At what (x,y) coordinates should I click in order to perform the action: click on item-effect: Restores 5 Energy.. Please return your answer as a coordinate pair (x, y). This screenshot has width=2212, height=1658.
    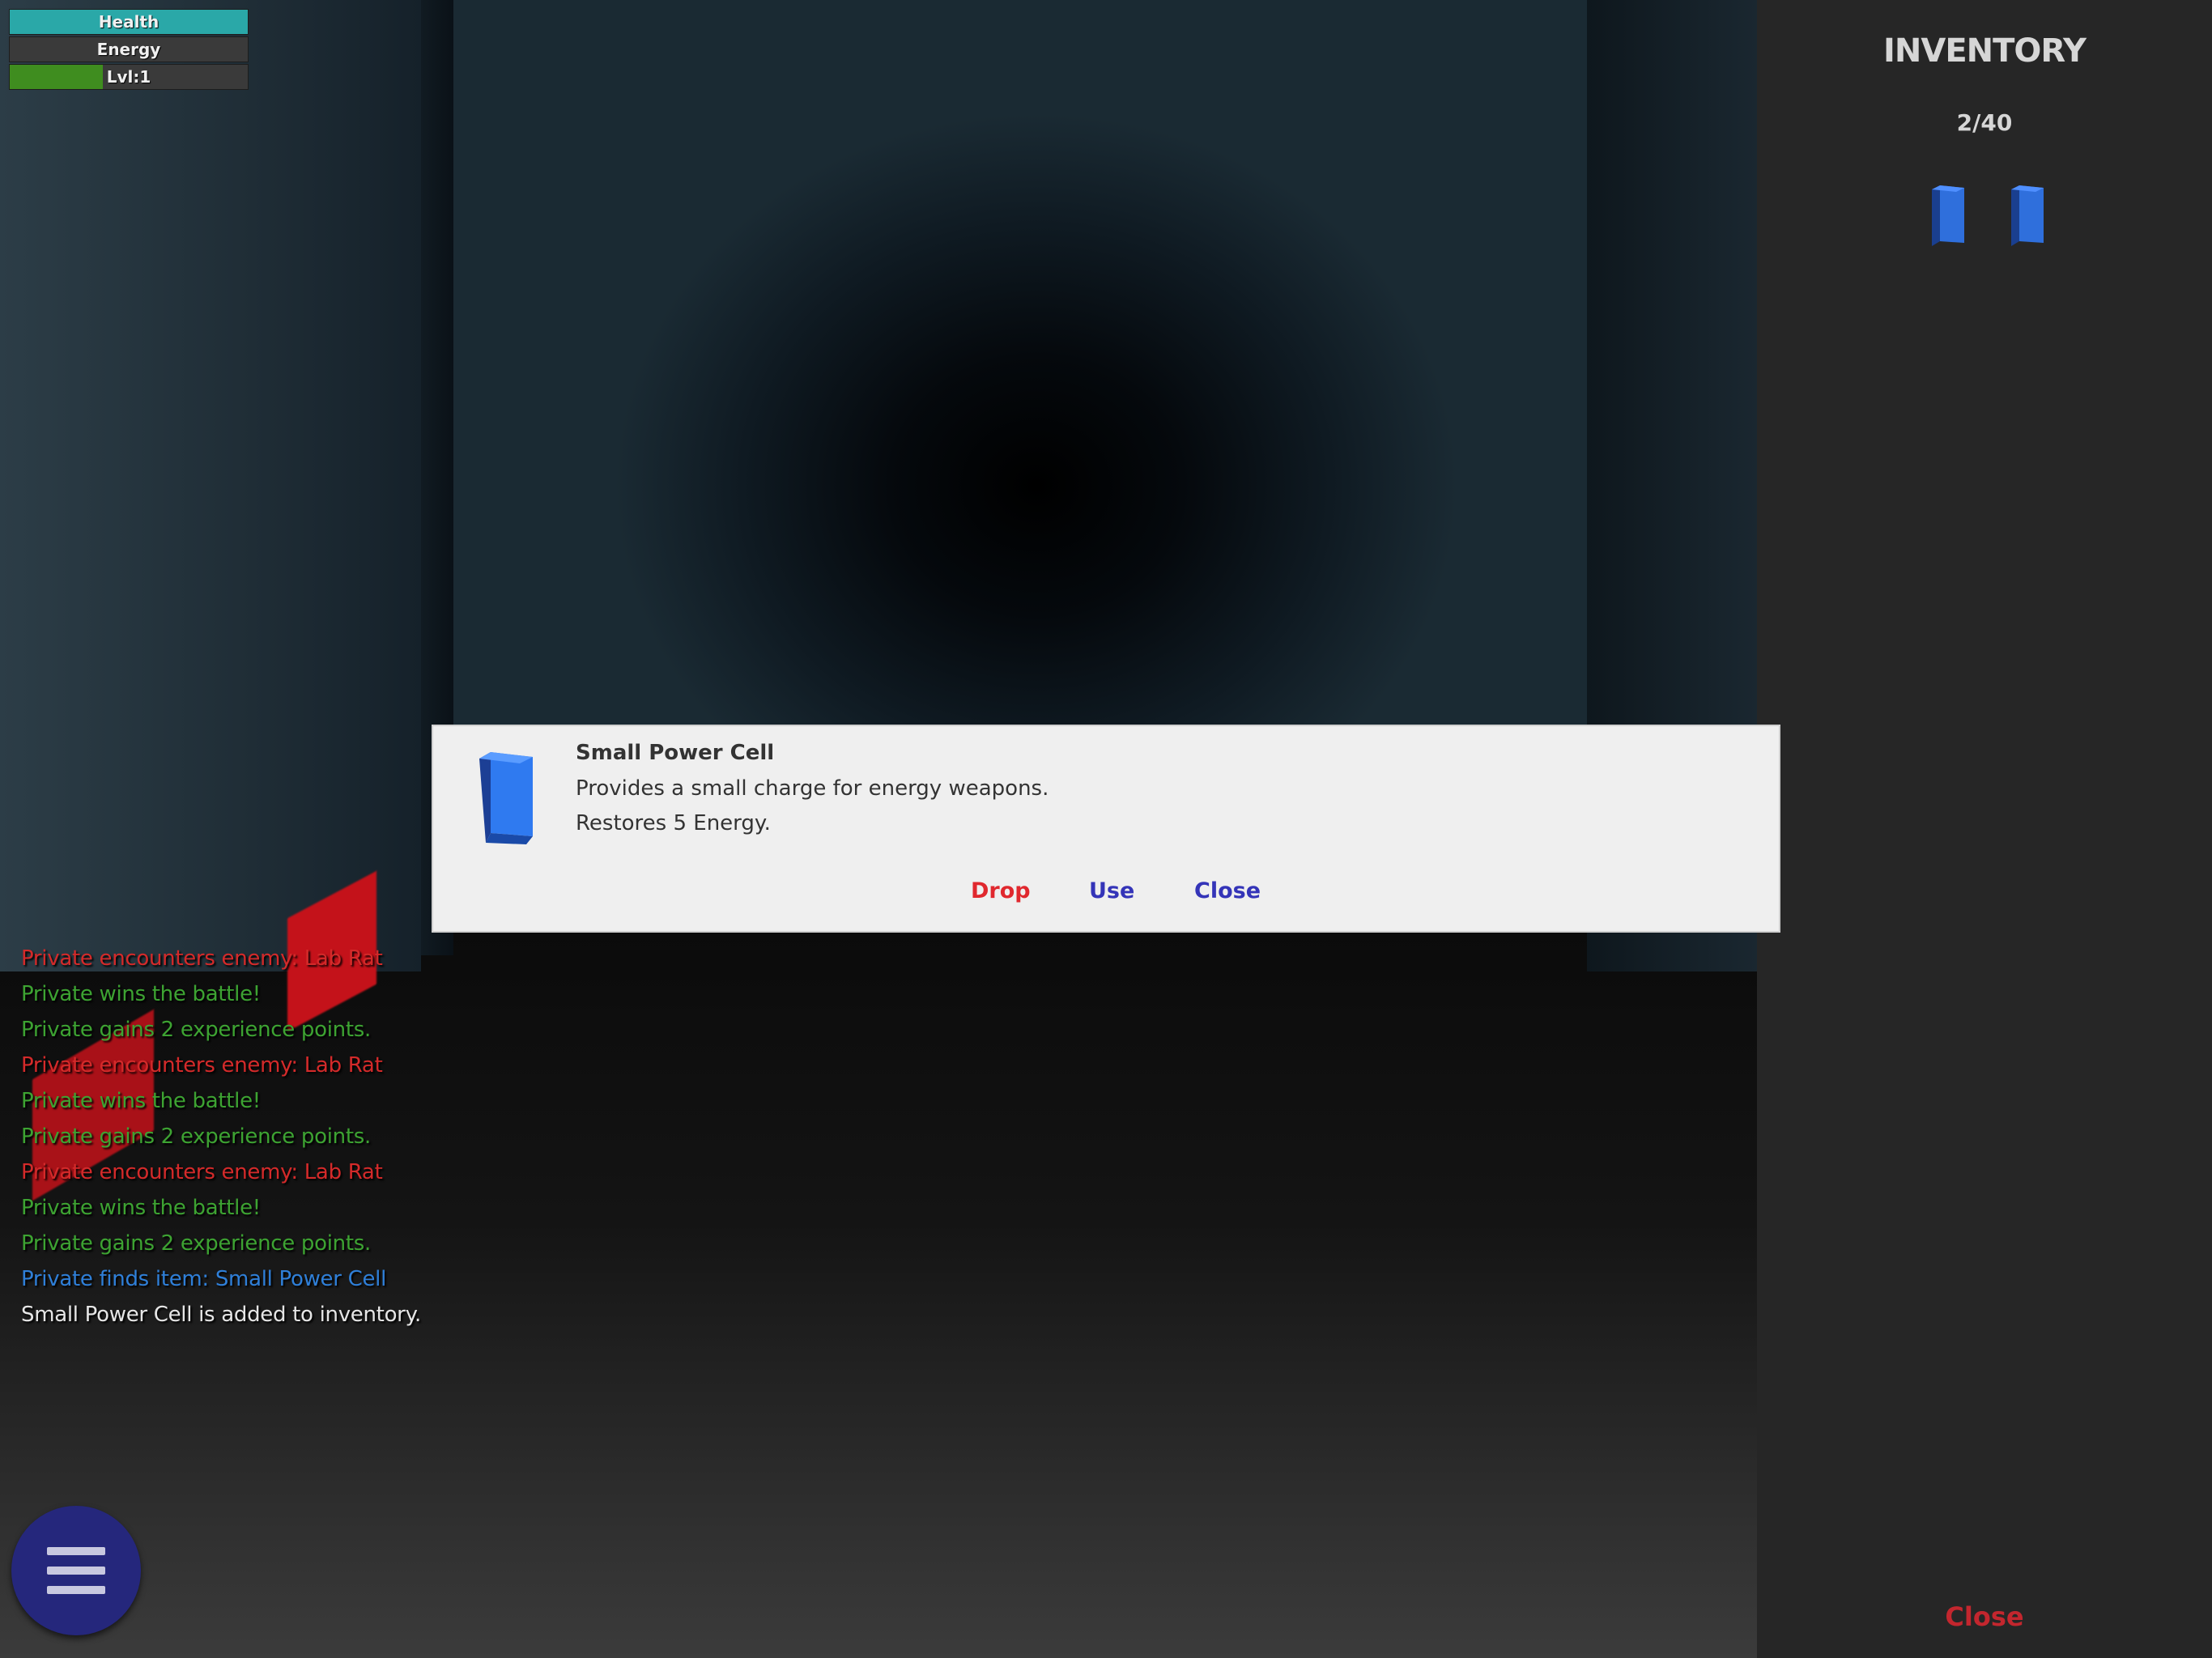
    Looking at the image, I should click on (674, 823).